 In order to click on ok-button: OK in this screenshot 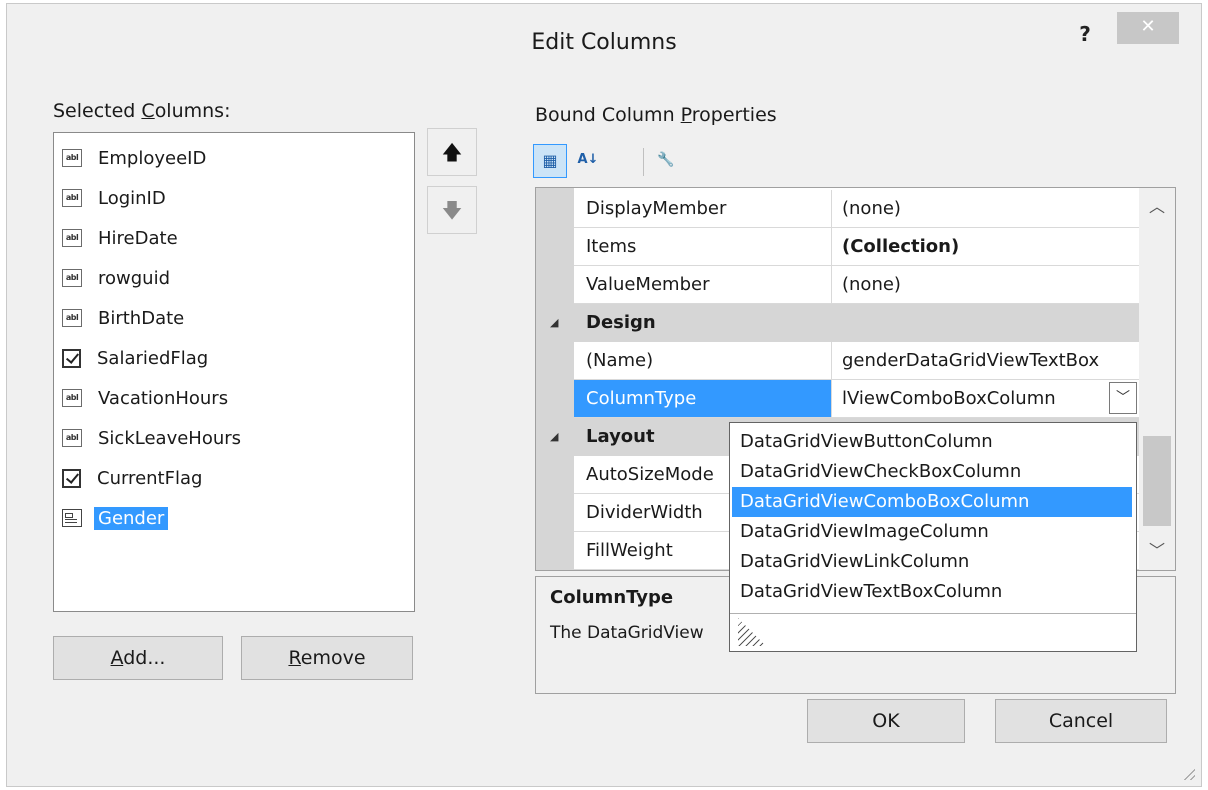, I will do `click(886, 721)`.